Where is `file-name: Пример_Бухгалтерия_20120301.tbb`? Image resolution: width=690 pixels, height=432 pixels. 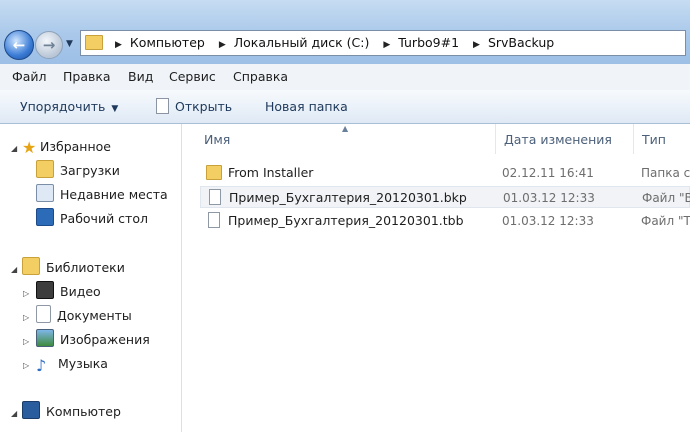 file-name: Пример_Бухгалтерия_20120301.tbb is located at coordinates (346, 220).